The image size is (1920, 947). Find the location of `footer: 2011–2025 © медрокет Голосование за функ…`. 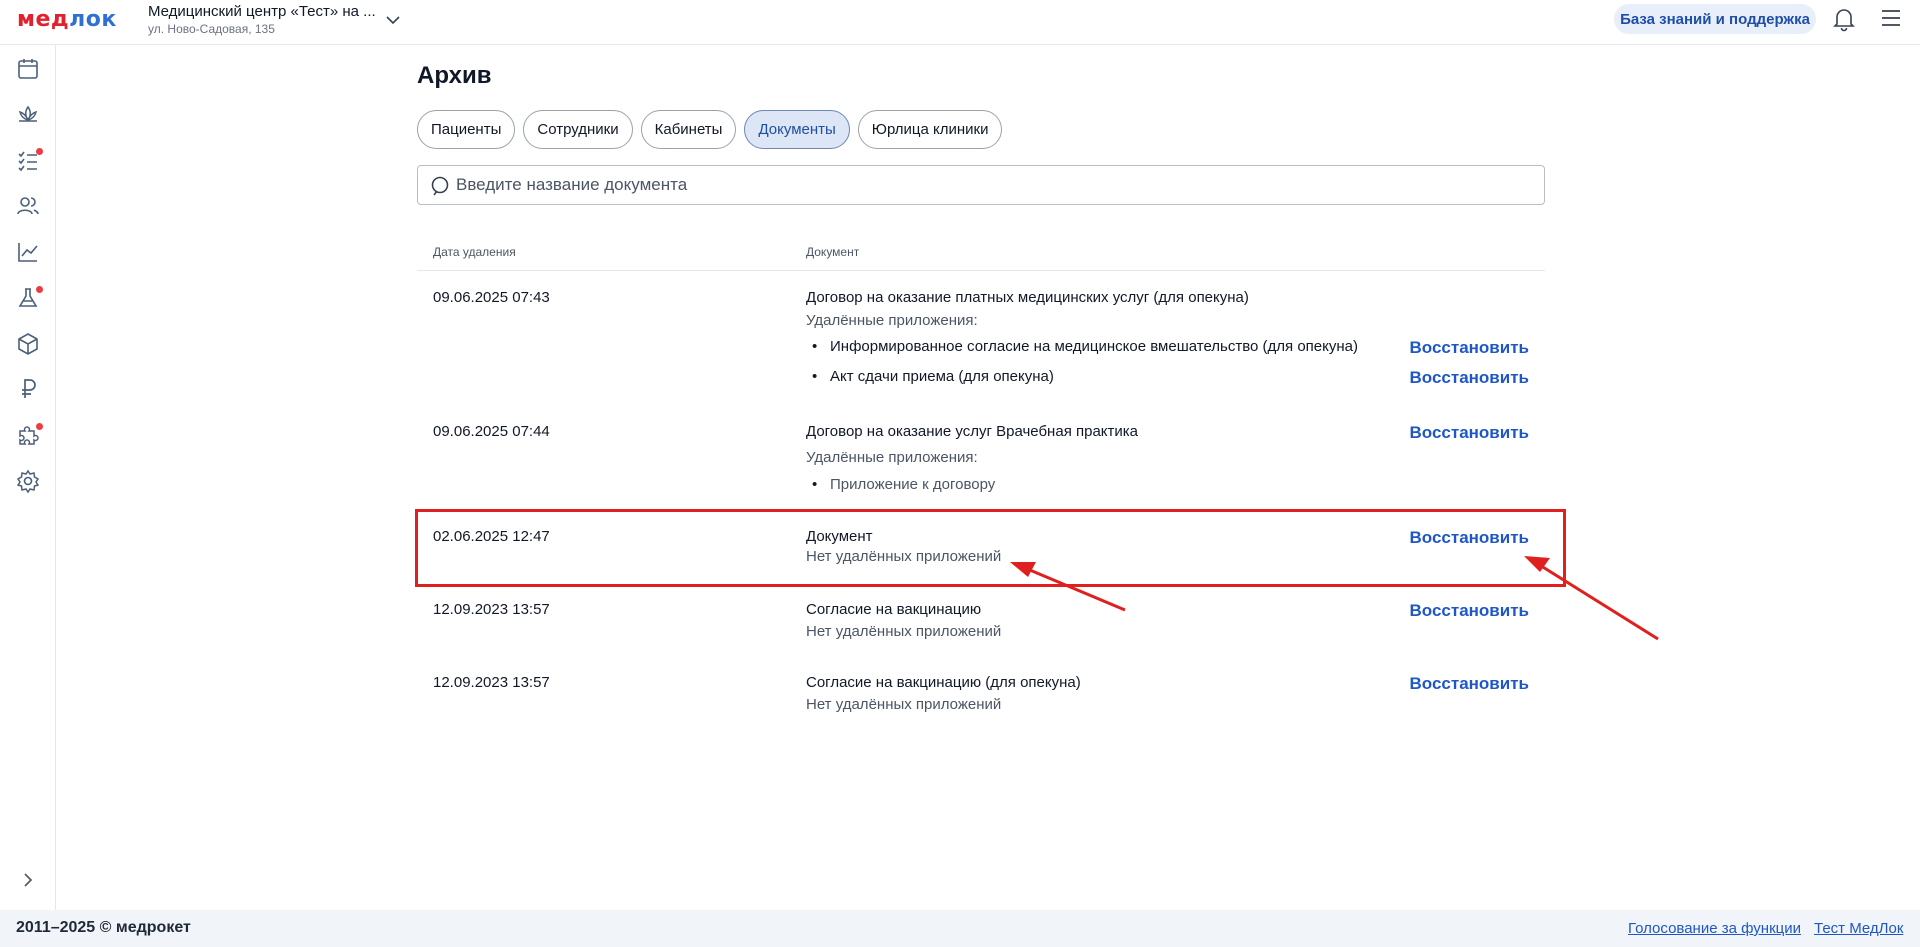

footer: 2011–2025 © медрокет Голосование за функ… is located at coordinates (960, 928).